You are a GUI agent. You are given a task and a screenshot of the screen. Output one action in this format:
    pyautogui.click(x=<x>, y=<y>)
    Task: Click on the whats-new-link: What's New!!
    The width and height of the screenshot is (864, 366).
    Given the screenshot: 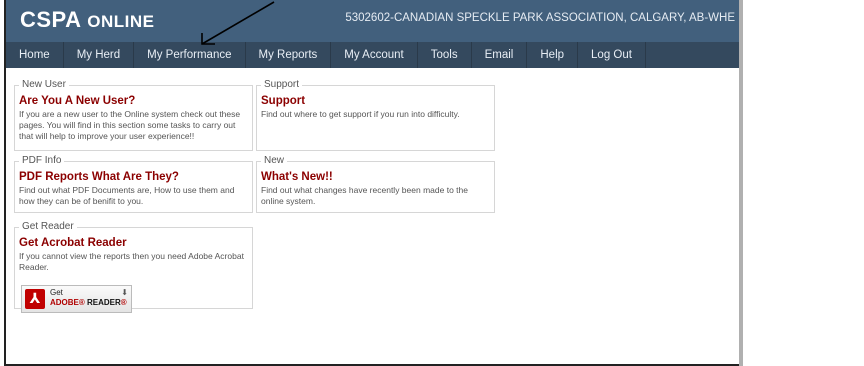 What is the action you would take?
    pyautogui.click(x=297, y=177)
    